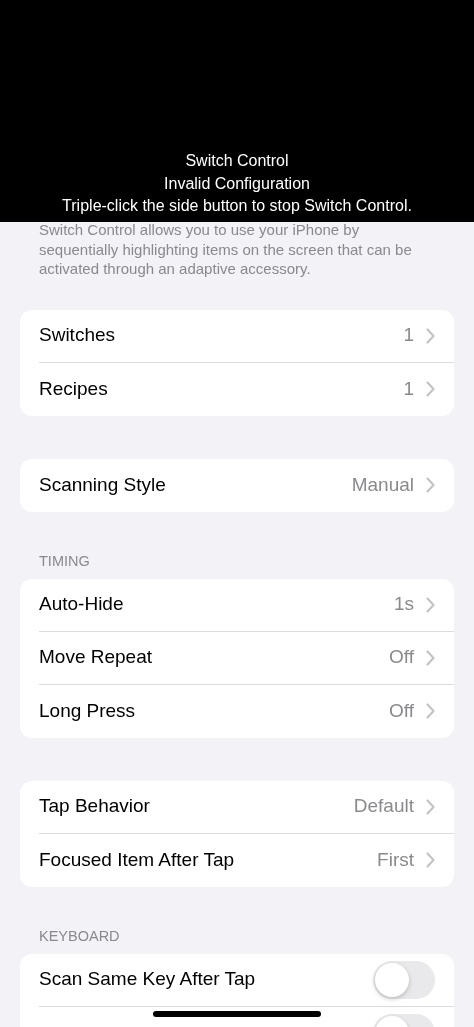 The height and width of the screenshot is (1027, 474). Describe the element at coordinates (382, 484) in the screenshot. I see `row-value: Manual` at that location.